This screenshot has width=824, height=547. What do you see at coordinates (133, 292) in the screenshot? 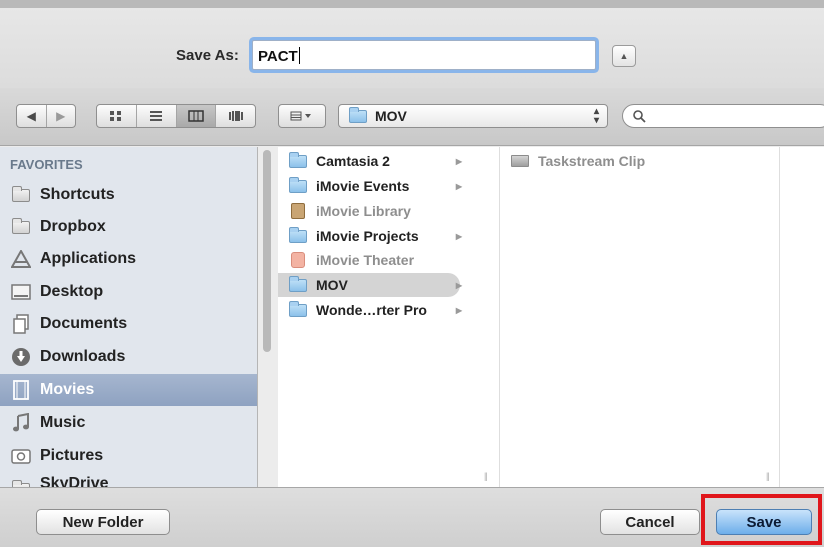
I see `sidebar-item-desktop: Desktop` at bounding box center [133, 292].